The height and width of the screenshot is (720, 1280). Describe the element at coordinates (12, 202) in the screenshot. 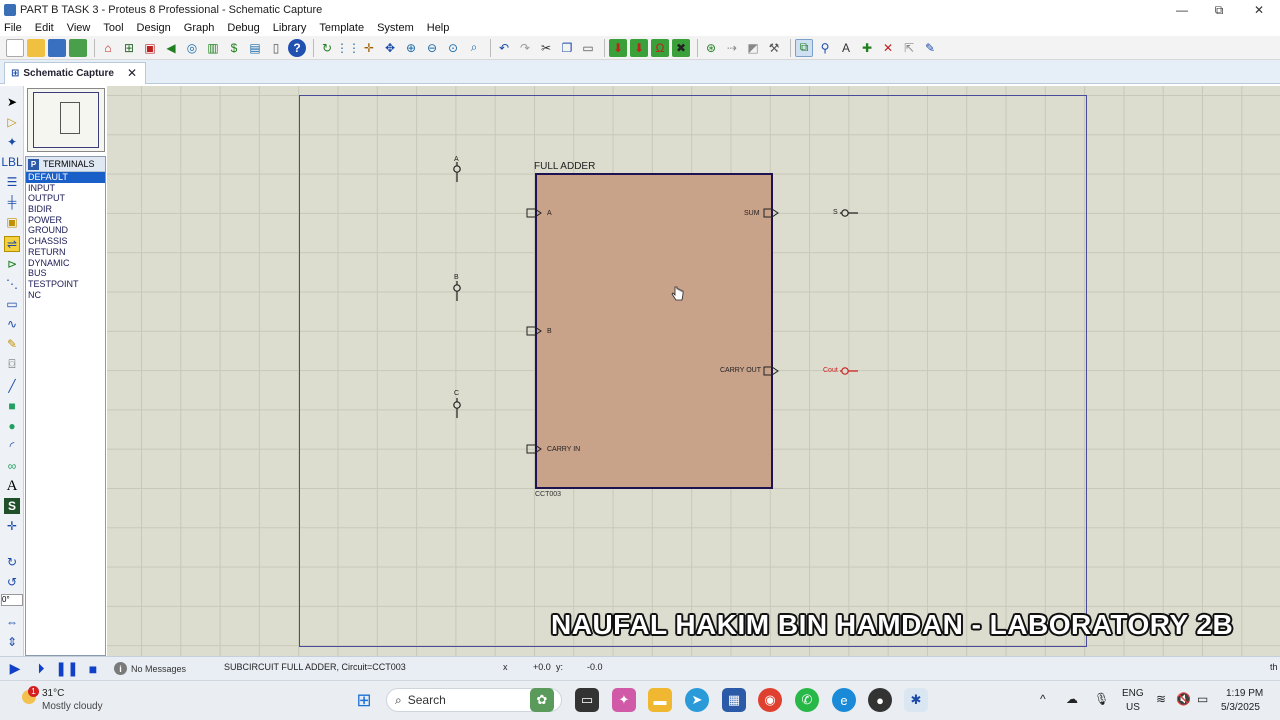

I see `buses-icon: ╪` at that location.